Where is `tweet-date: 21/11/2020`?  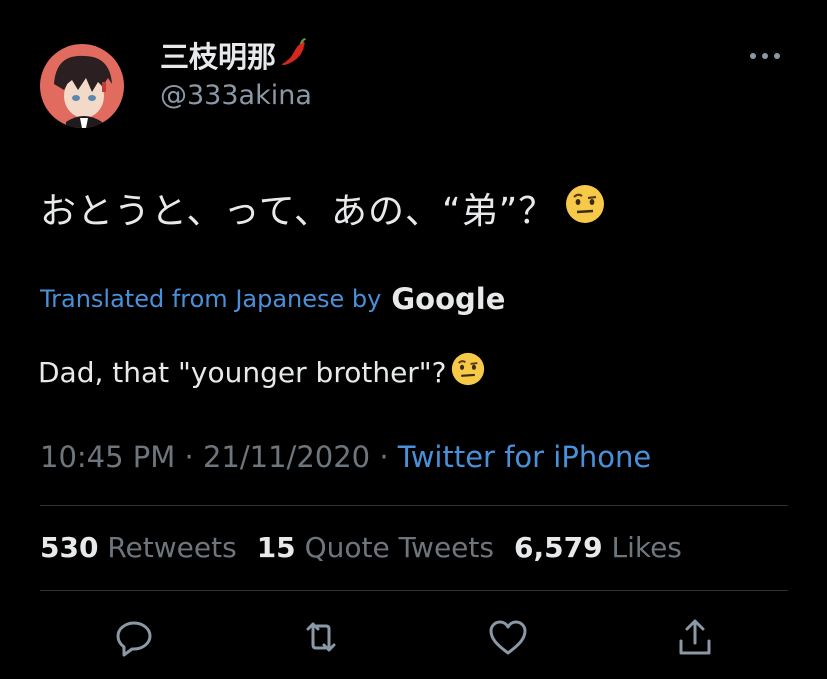 tweet-date: 21/11/2020 is located at coordinates (286, 457).